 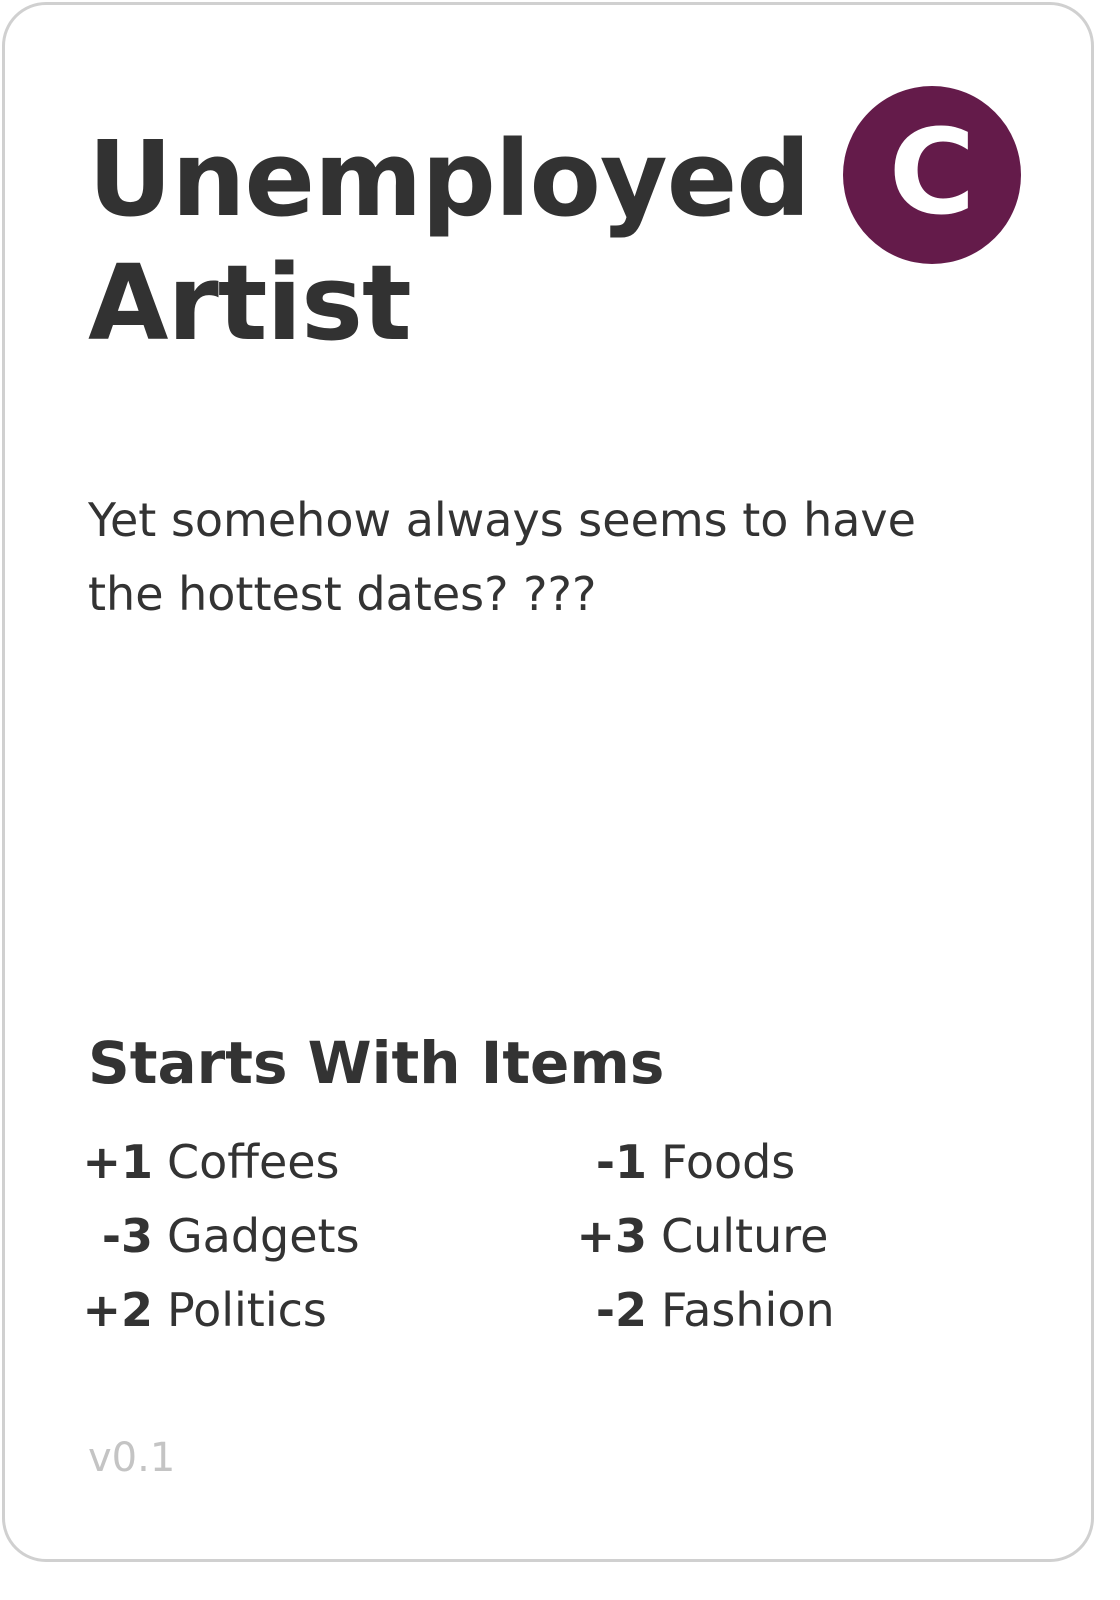 I want to click on item-quantity: -2, so click(x=621, y=1310).